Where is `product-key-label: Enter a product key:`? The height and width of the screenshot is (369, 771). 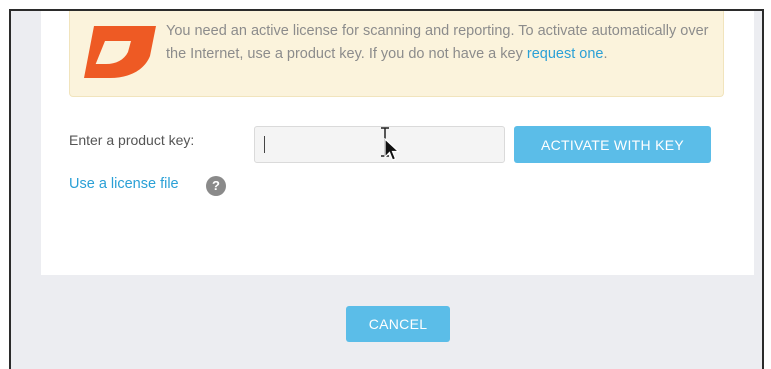
product-key-label: Enter a product key: is located at coordinates (132, 140).